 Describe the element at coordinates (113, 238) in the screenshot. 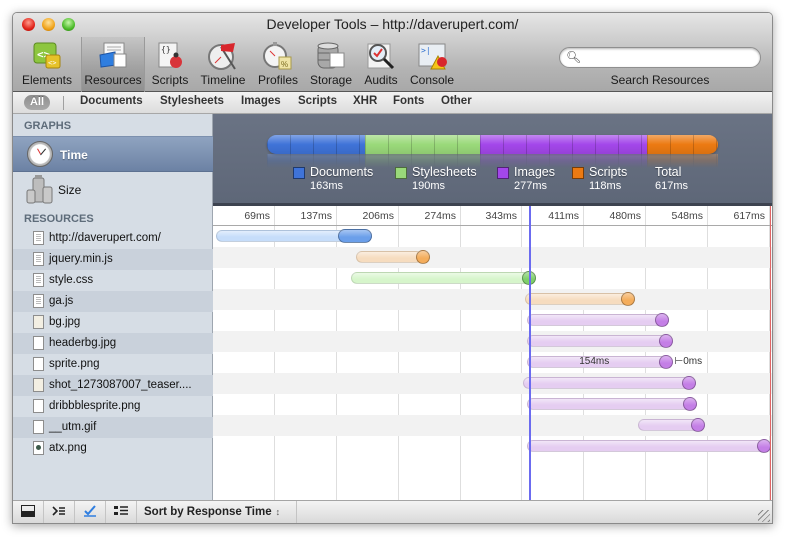

I see `resource-item: http://daverupert.com/` at that location.